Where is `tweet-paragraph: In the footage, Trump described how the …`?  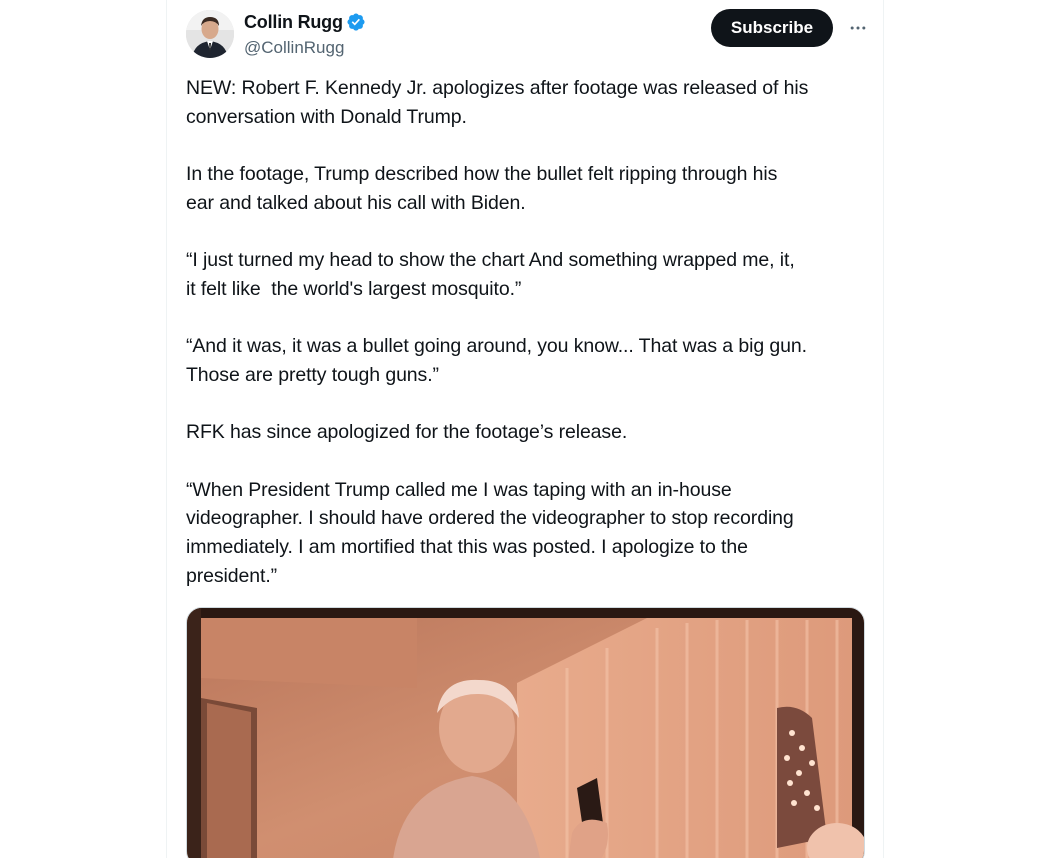
tweet-paragraph: In the footage, Trump described how the … is located at coordinates (482, 188).